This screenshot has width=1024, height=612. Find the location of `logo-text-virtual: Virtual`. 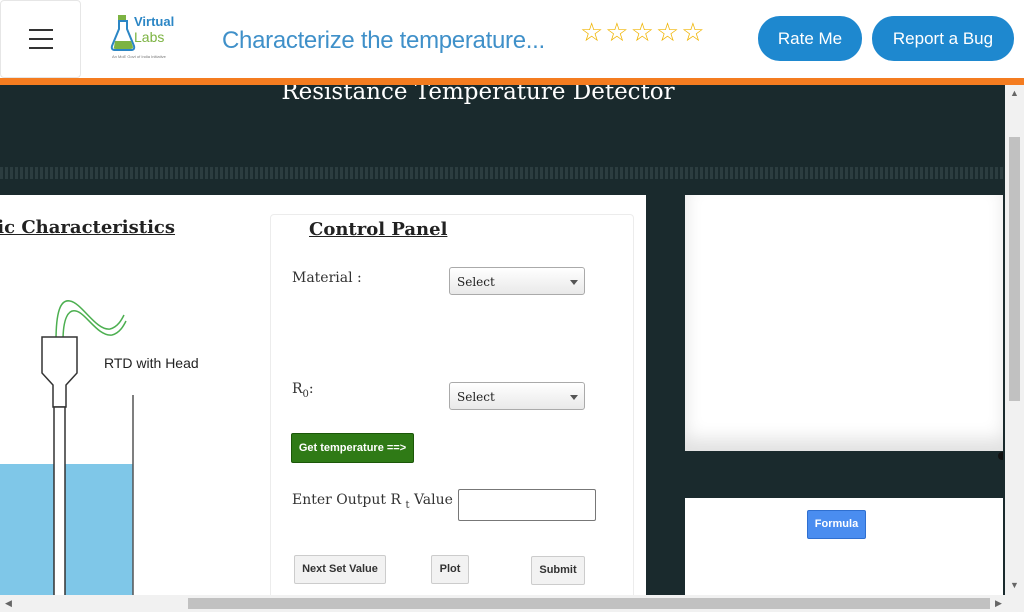

logo-text-virtual: Virtual is located at coordinates (154, 21).